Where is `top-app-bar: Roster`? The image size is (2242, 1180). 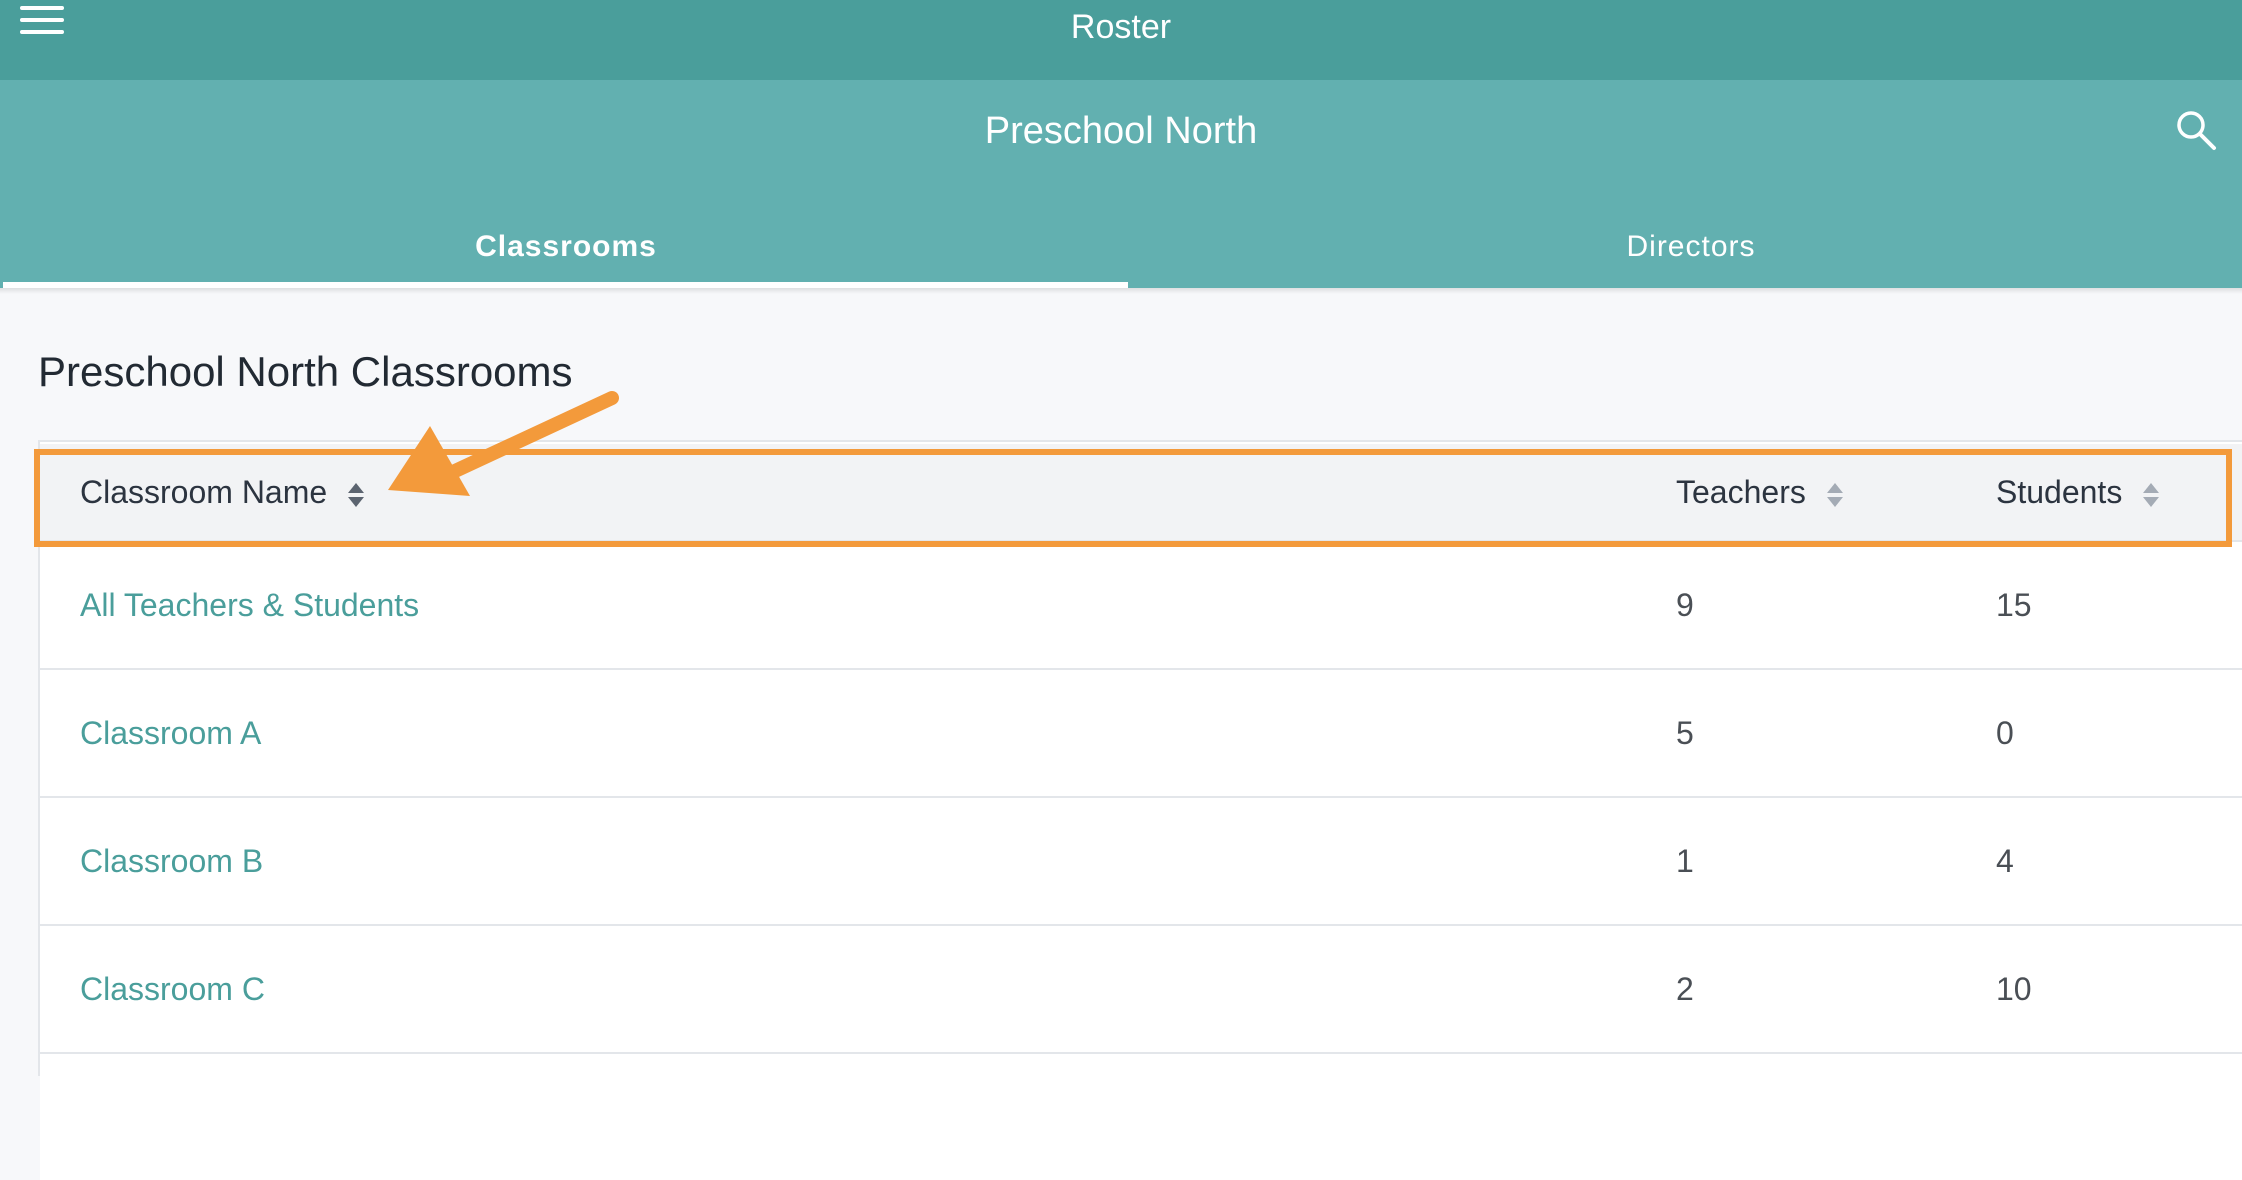
top-app-bar: Roster is located at coordinates (1121, 40).